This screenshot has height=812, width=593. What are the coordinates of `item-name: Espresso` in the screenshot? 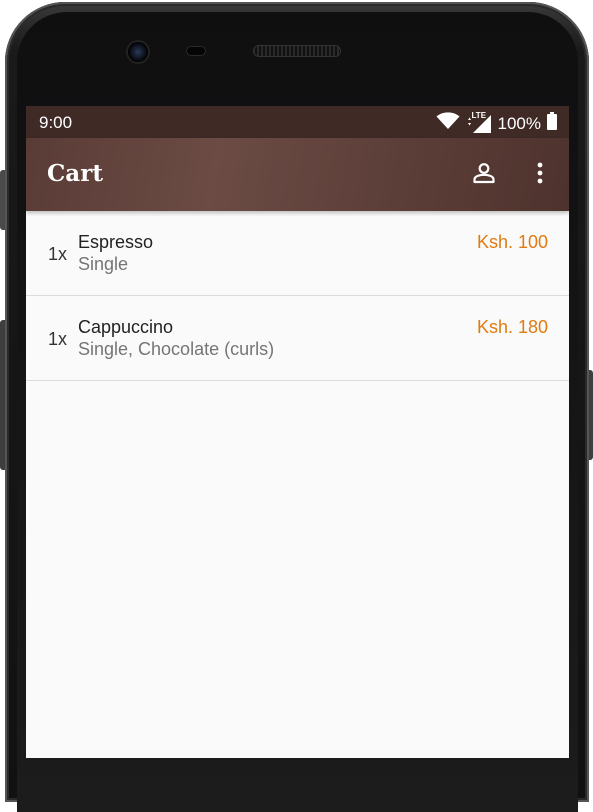 It's located at (116, 242).